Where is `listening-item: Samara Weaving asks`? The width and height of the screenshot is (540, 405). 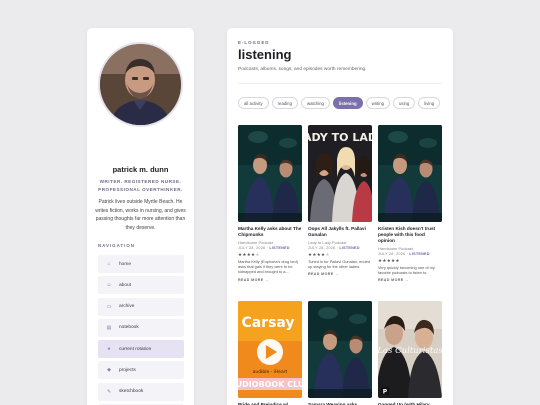 listening-item: Samara Weaving asks is located at coordinates (340, 353).